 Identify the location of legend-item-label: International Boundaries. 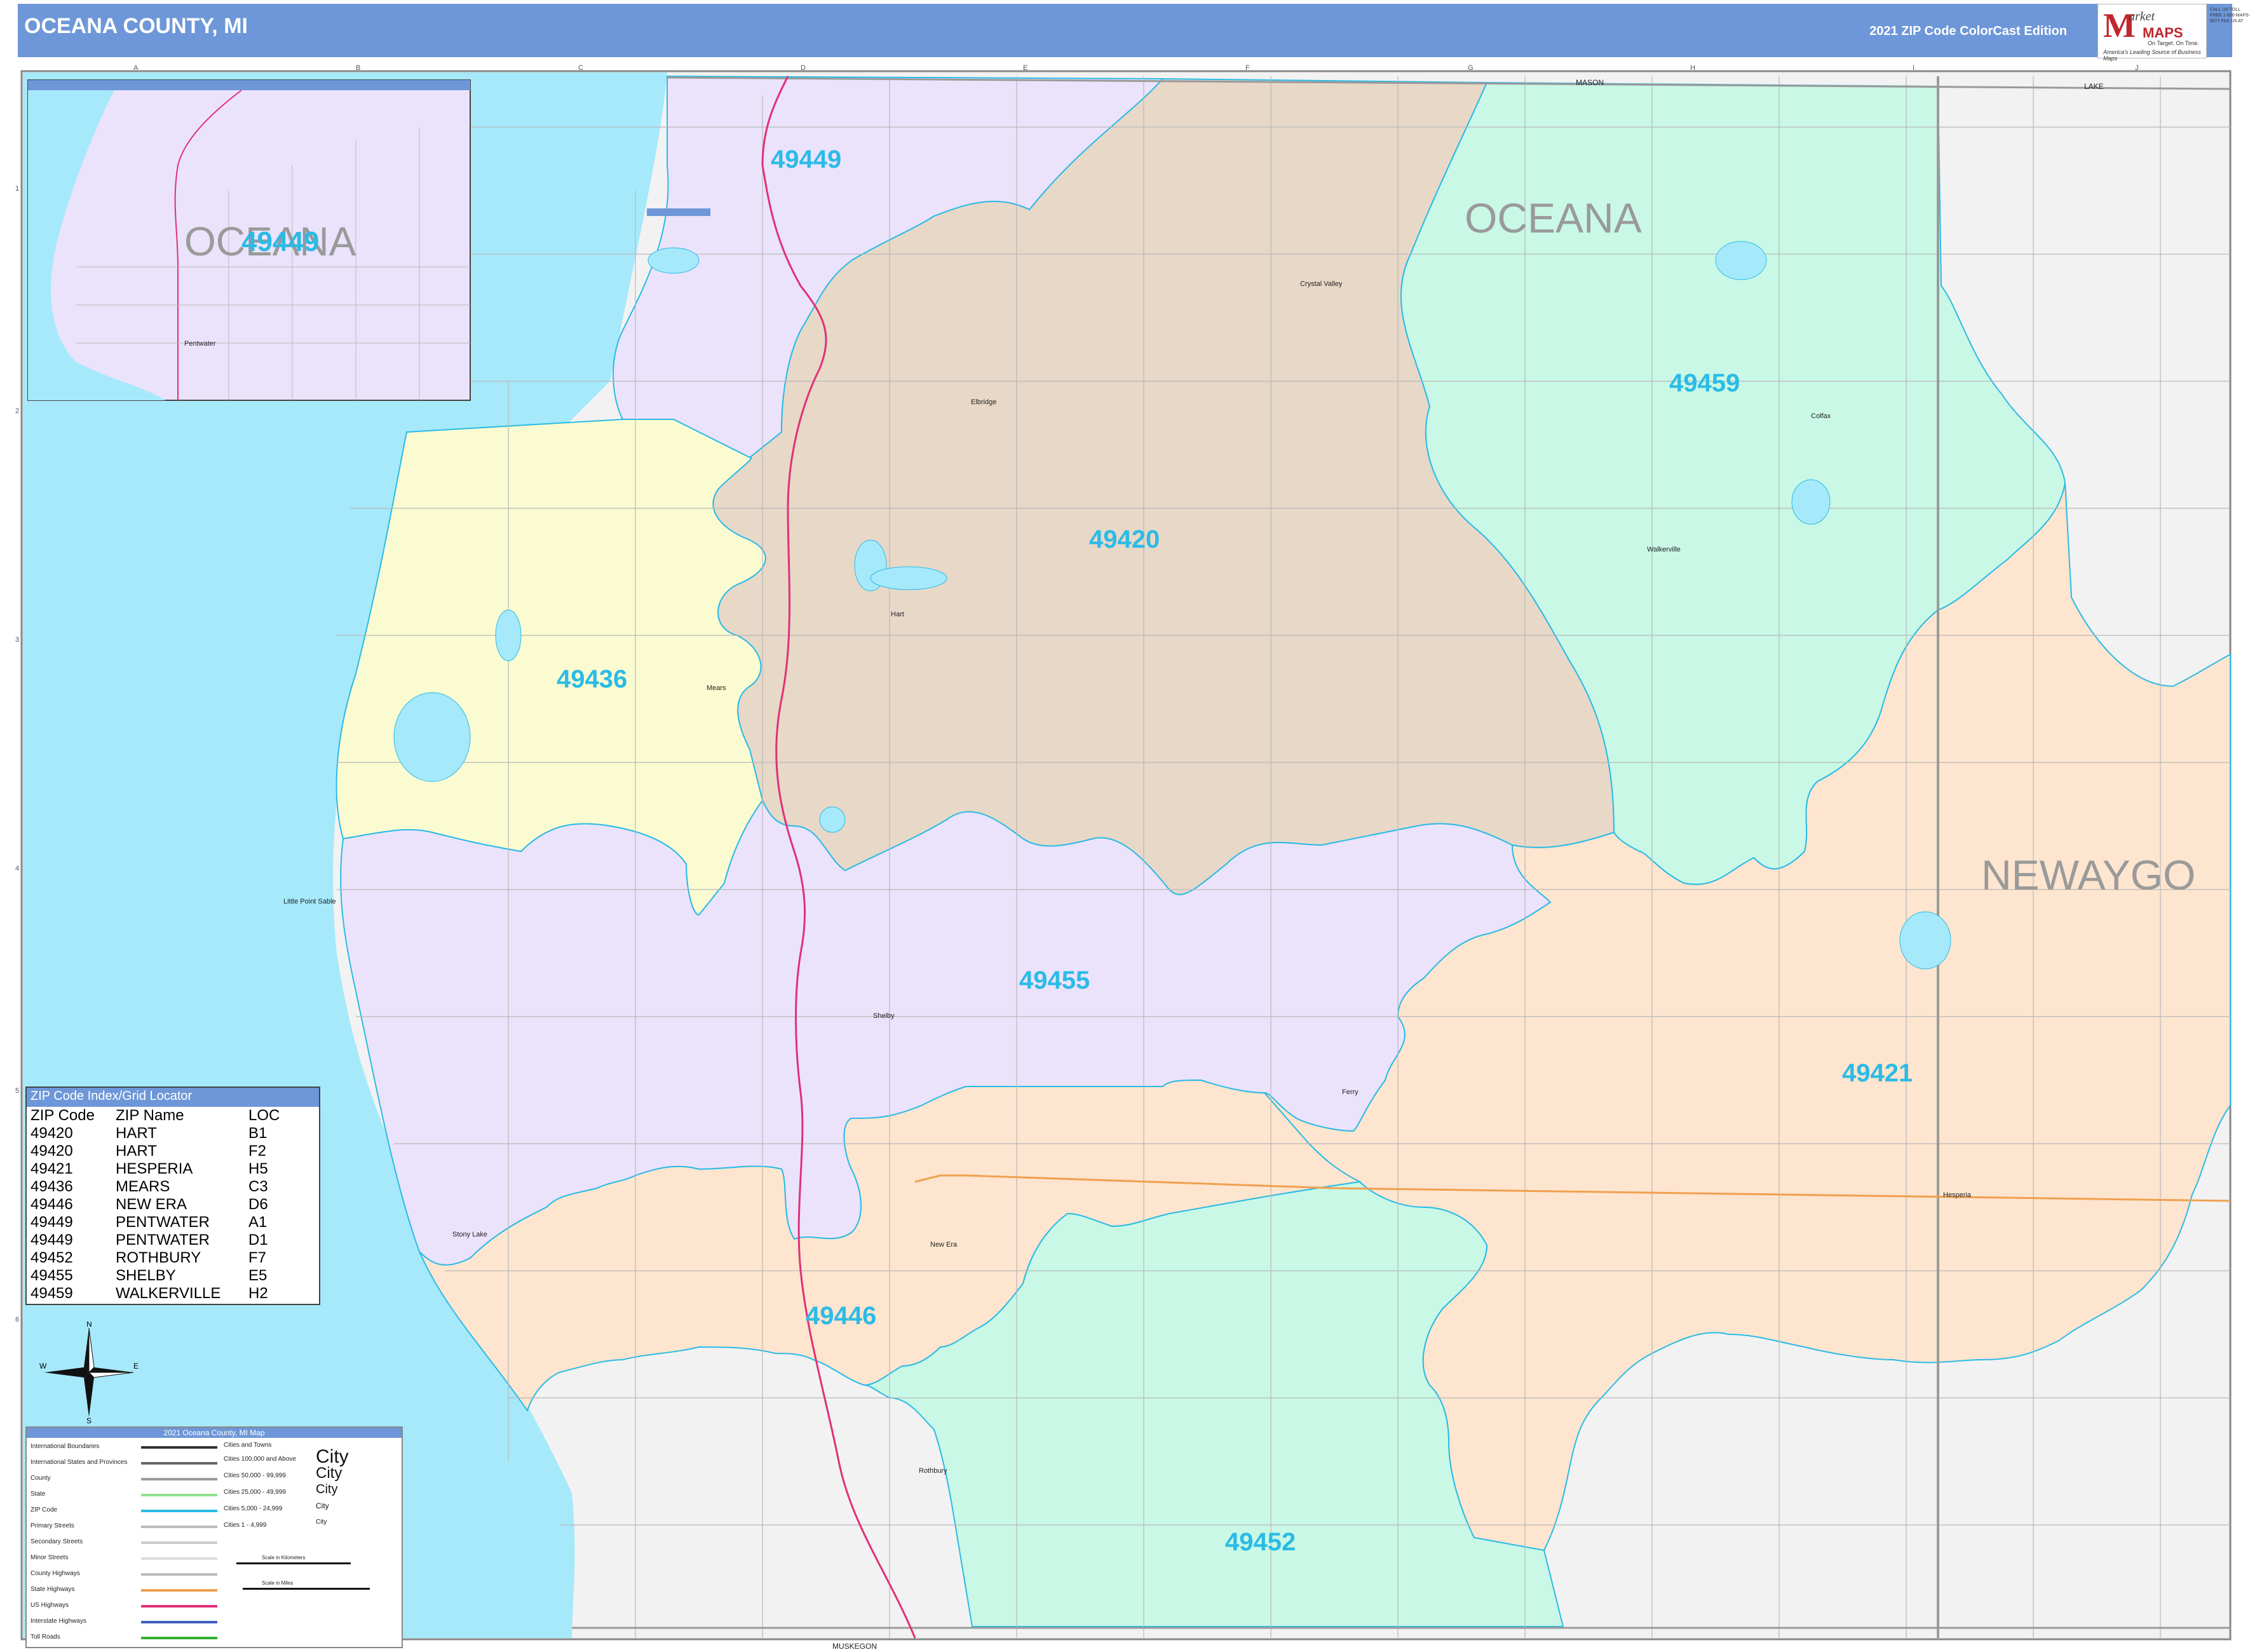
(65, 1447).